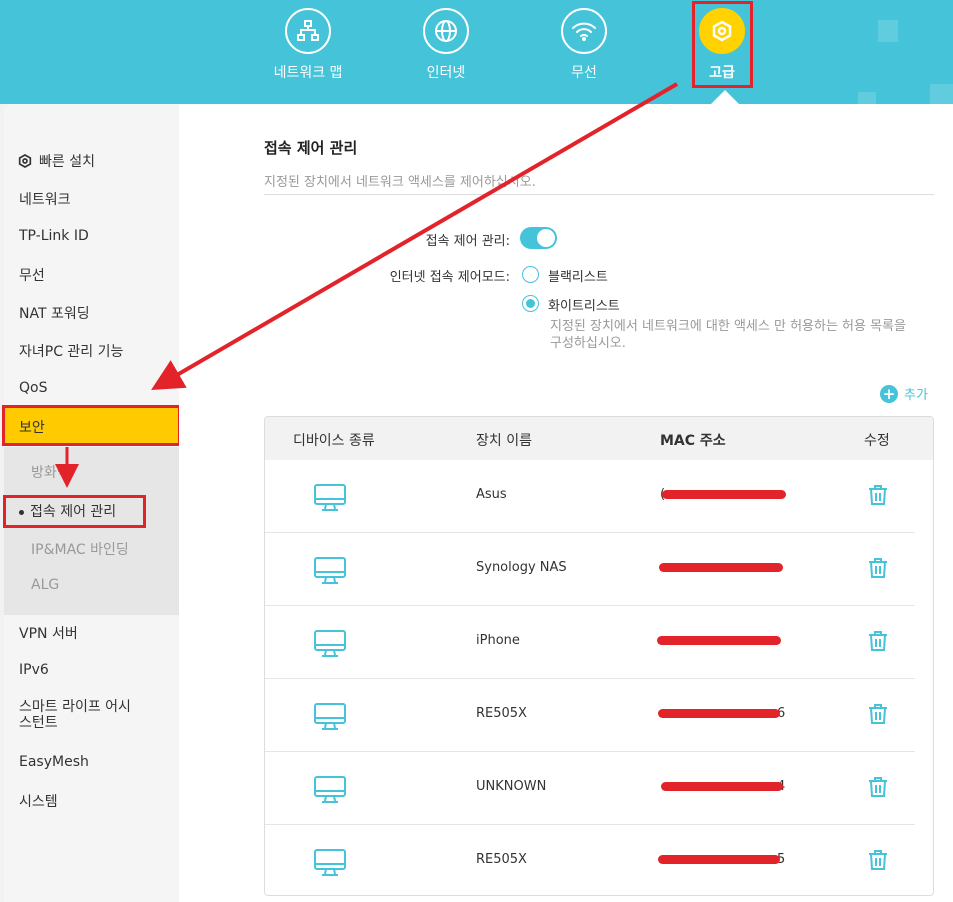 The height and width of the screenshot is (902, 953). Describe the element at coordinates (693, 441) in the screenshot. I see `column-header: MAC 주소` at that location.